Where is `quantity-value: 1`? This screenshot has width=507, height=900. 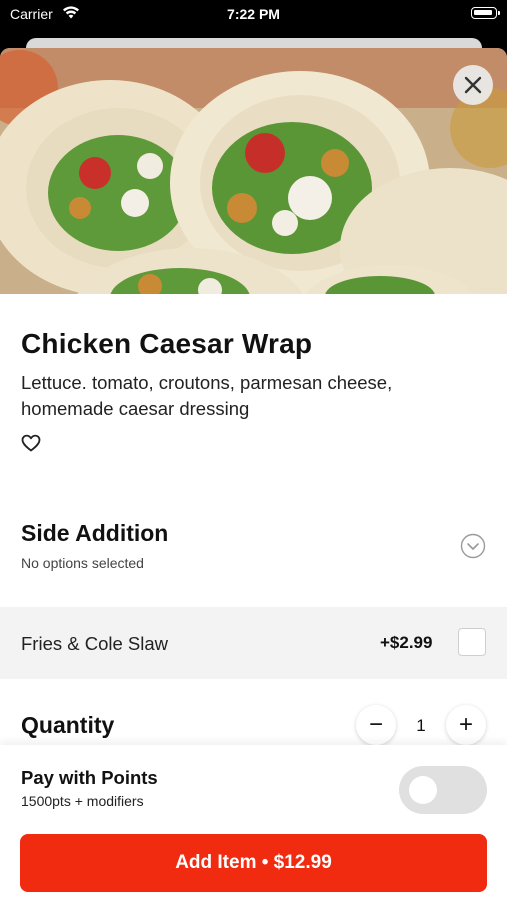
quantity-value: 1 is located at coordinates (421, 725).